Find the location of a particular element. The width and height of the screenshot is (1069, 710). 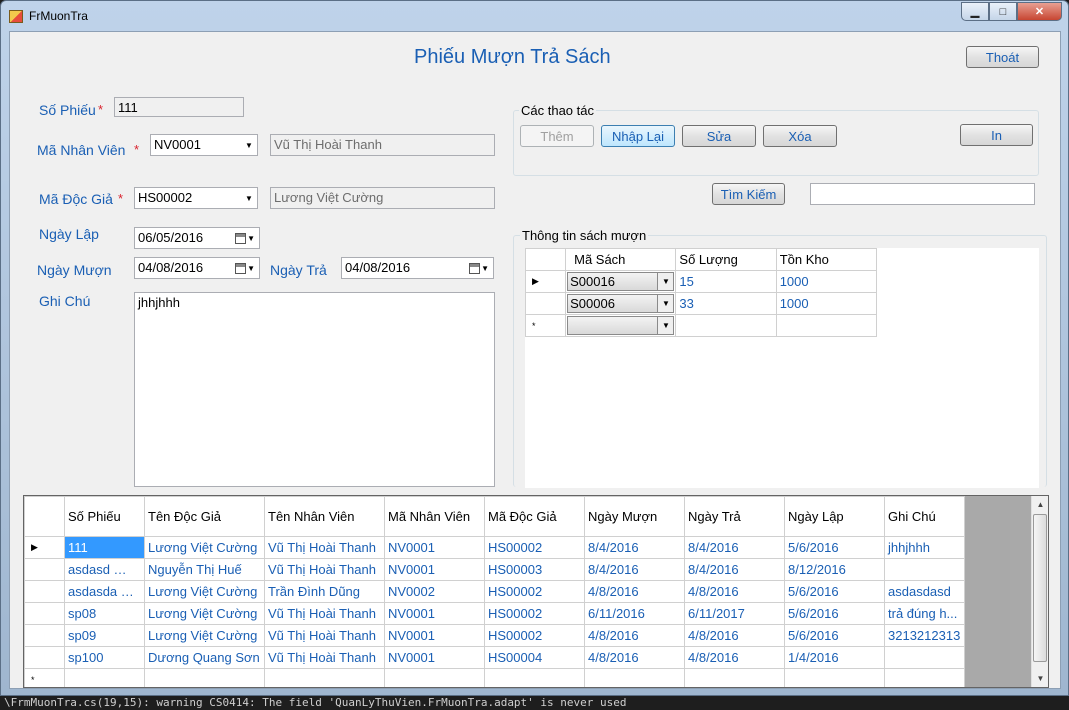

column-header: Mã Độc Giả is located at coordinates (534, 516).